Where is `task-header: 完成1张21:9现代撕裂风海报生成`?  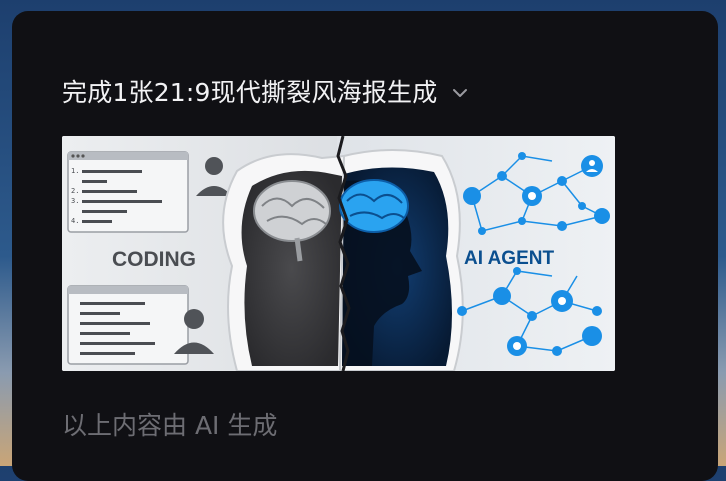 task-header: 完成1张21:9现代撕裂风海报生成 is located at coordinates (266, 91).